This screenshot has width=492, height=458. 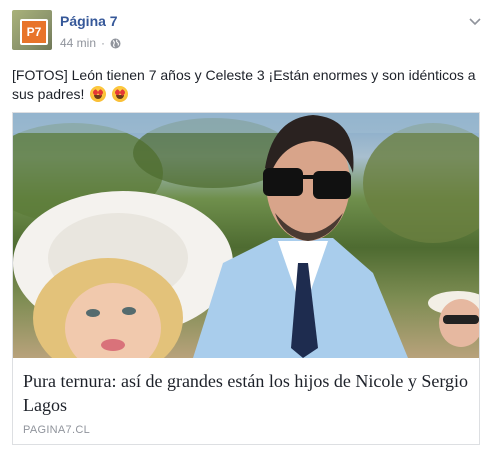 I want to click on article-source: PAGINA7.CL, so click(x=56, y=430).